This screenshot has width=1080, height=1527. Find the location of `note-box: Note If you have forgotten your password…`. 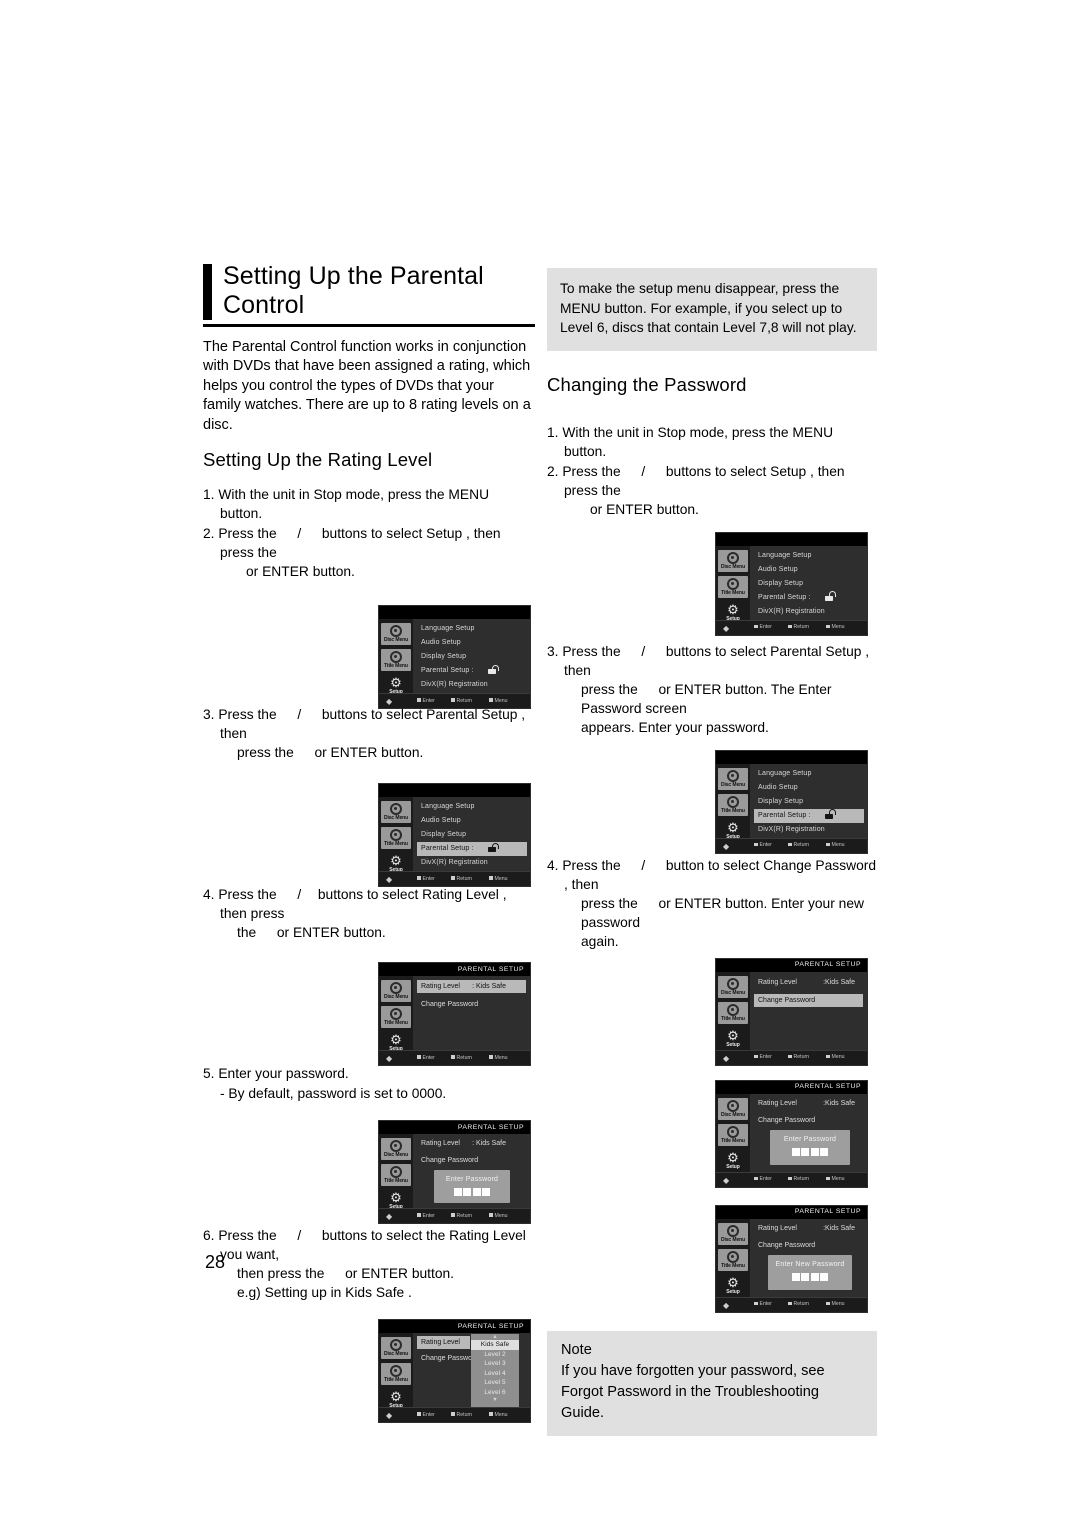

note-box: Note If you have forgotten your password… is located at coordinates (712, 1383).